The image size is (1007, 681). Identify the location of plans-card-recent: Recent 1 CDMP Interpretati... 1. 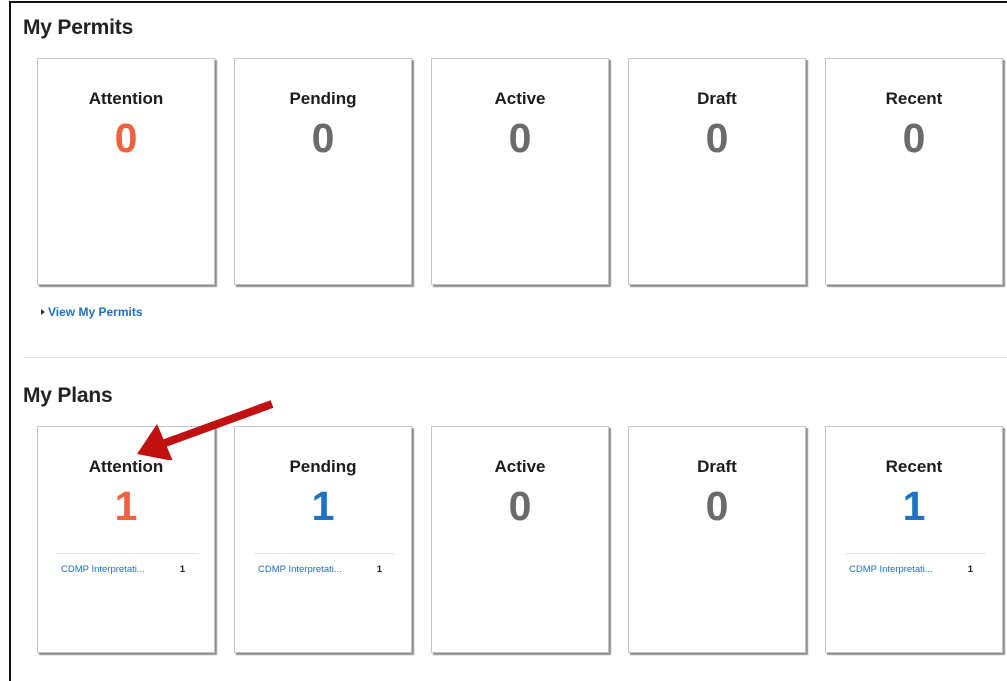
(914, 539).